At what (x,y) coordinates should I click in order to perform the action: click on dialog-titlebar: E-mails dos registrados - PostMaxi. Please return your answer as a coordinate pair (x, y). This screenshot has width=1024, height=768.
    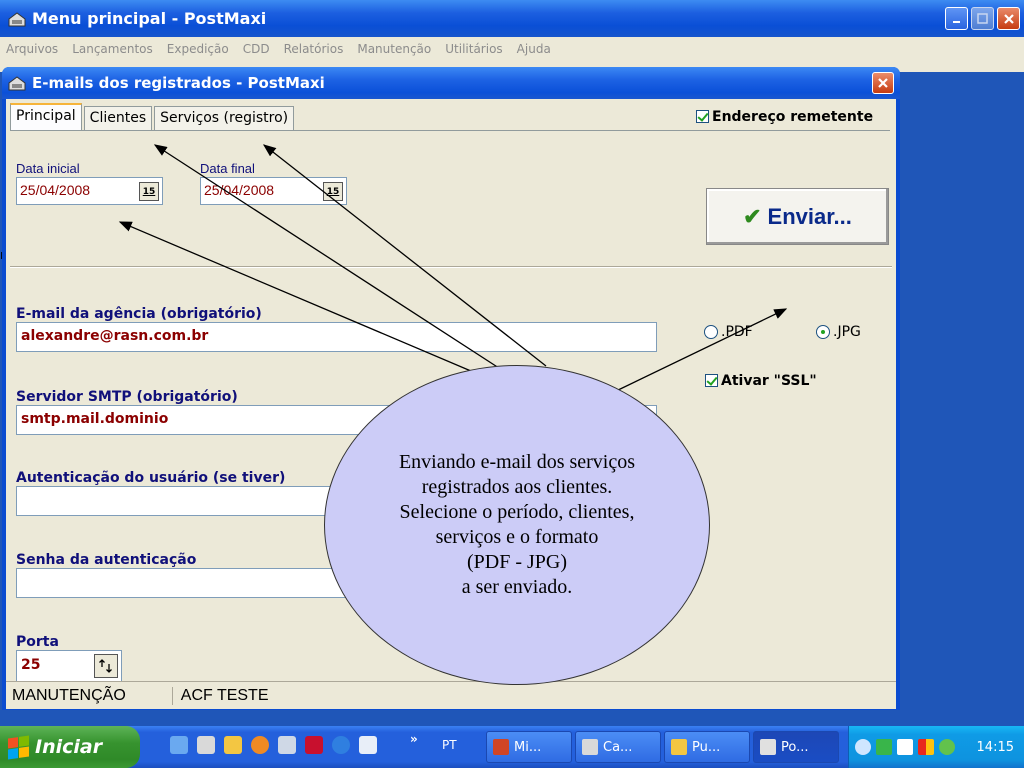
    Looking at the image, I should click on (451, 83).